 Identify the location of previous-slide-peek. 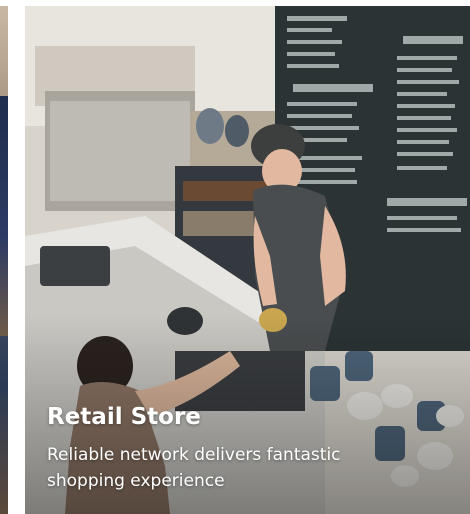
(4, 260).